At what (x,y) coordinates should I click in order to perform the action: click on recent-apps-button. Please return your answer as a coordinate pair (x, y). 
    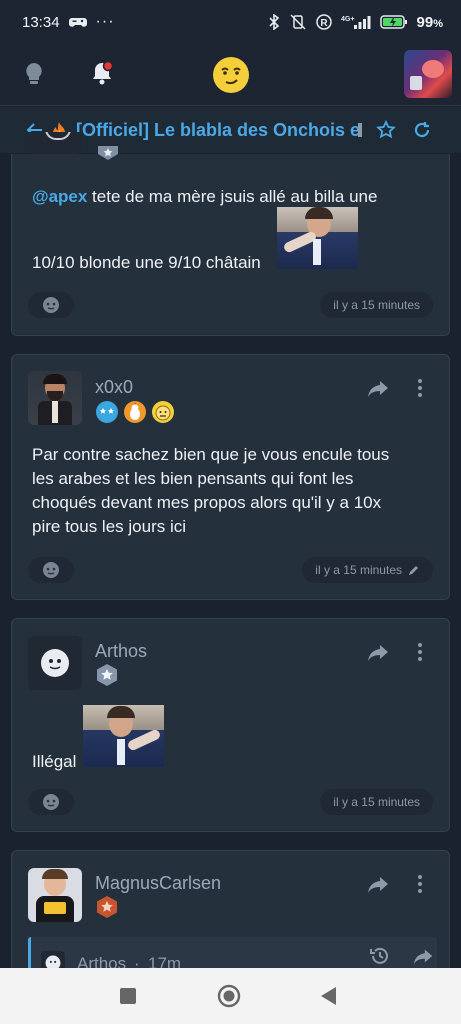
    Looking at the image, I should click on (128, 996).